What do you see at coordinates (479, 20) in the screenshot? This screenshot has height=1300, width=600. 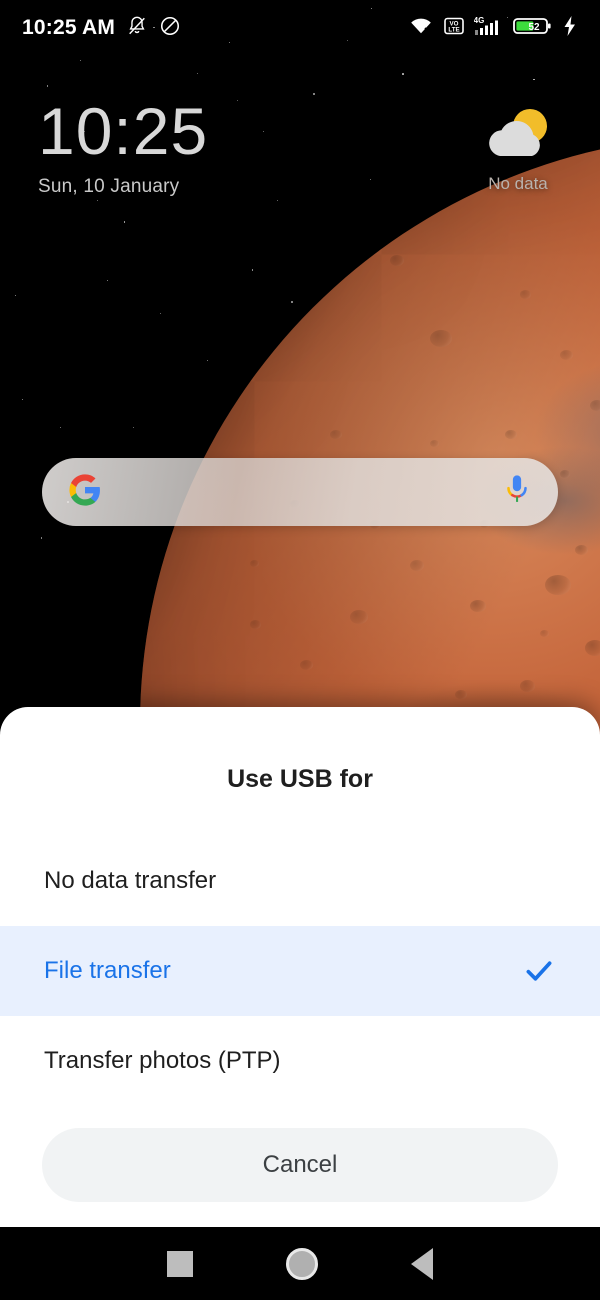 I see `svg-text: 4G` at bounding box center [479, 20].